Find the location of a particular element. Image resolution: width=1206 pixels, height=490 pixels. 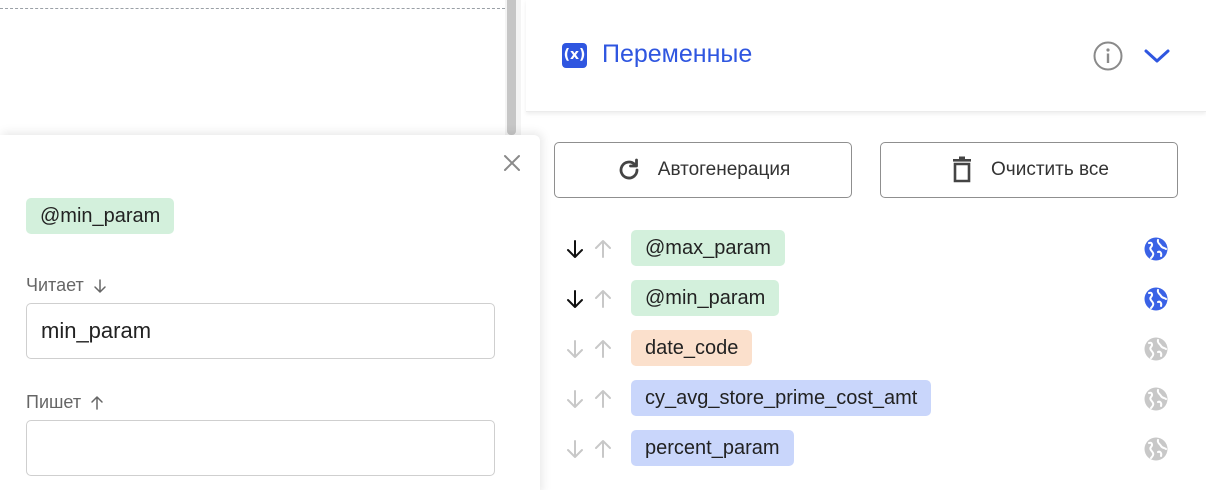

refresh-icon is located at coordinates (629, 169).